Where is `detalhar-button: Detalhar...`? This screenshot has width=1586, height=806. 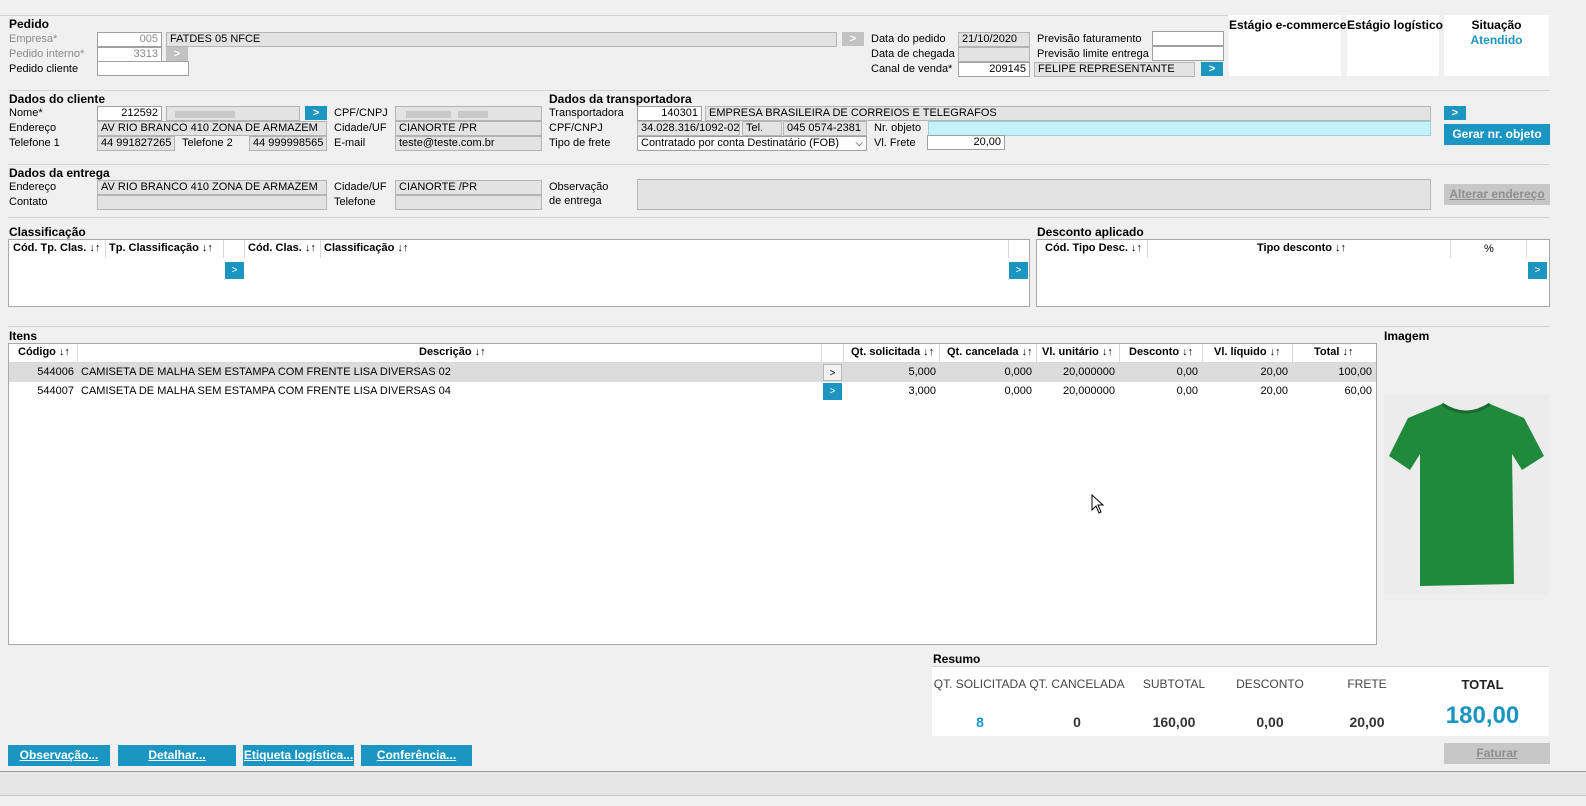
detalhar-button: Detalhar... is located at coordinates (177, 755).